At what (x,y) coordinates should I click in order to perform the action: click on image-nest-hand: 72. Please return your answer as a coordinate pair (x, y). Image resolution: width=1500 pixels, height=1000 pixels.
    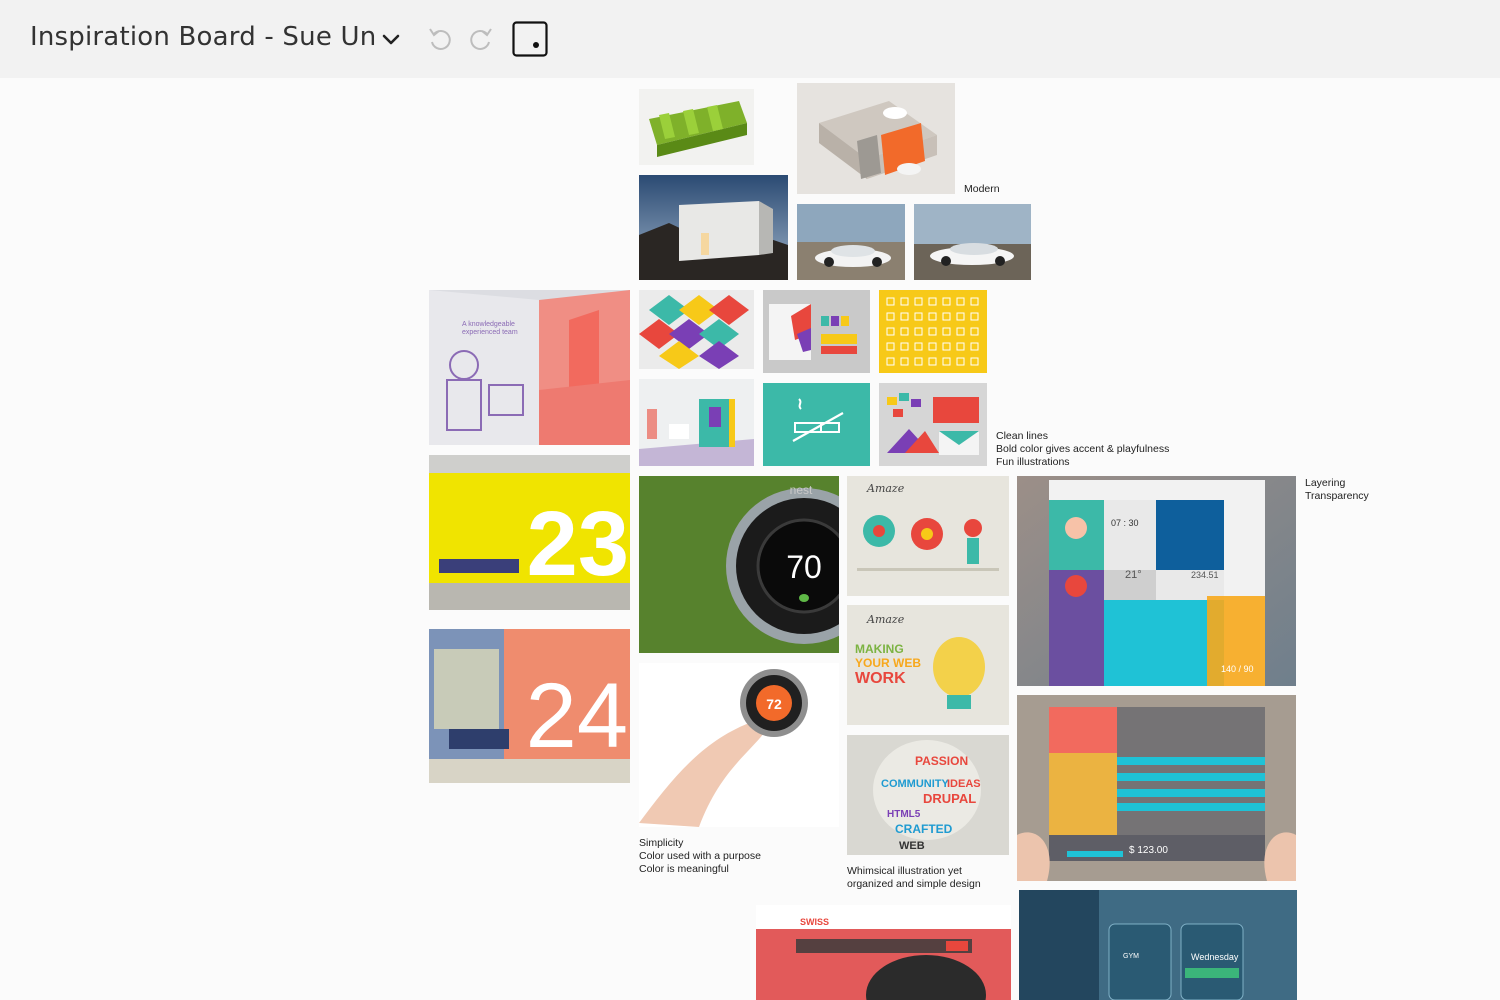
    Looking at the image, I should click on (739, 745).